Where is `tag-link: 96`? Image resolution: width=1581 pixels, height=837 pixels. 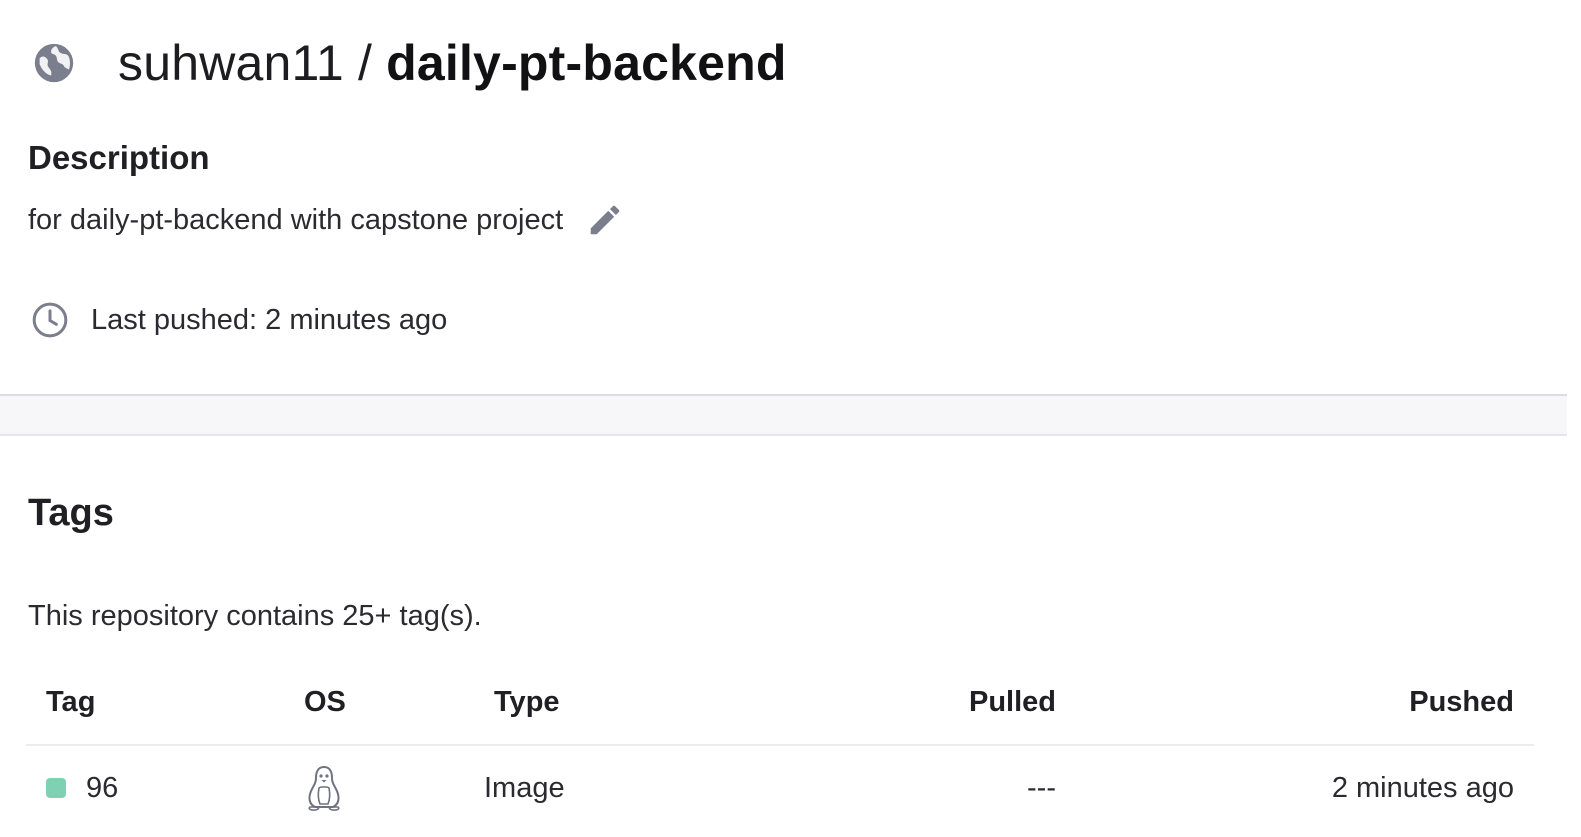 tag-link: 96 is located at coordinates (82, 788).